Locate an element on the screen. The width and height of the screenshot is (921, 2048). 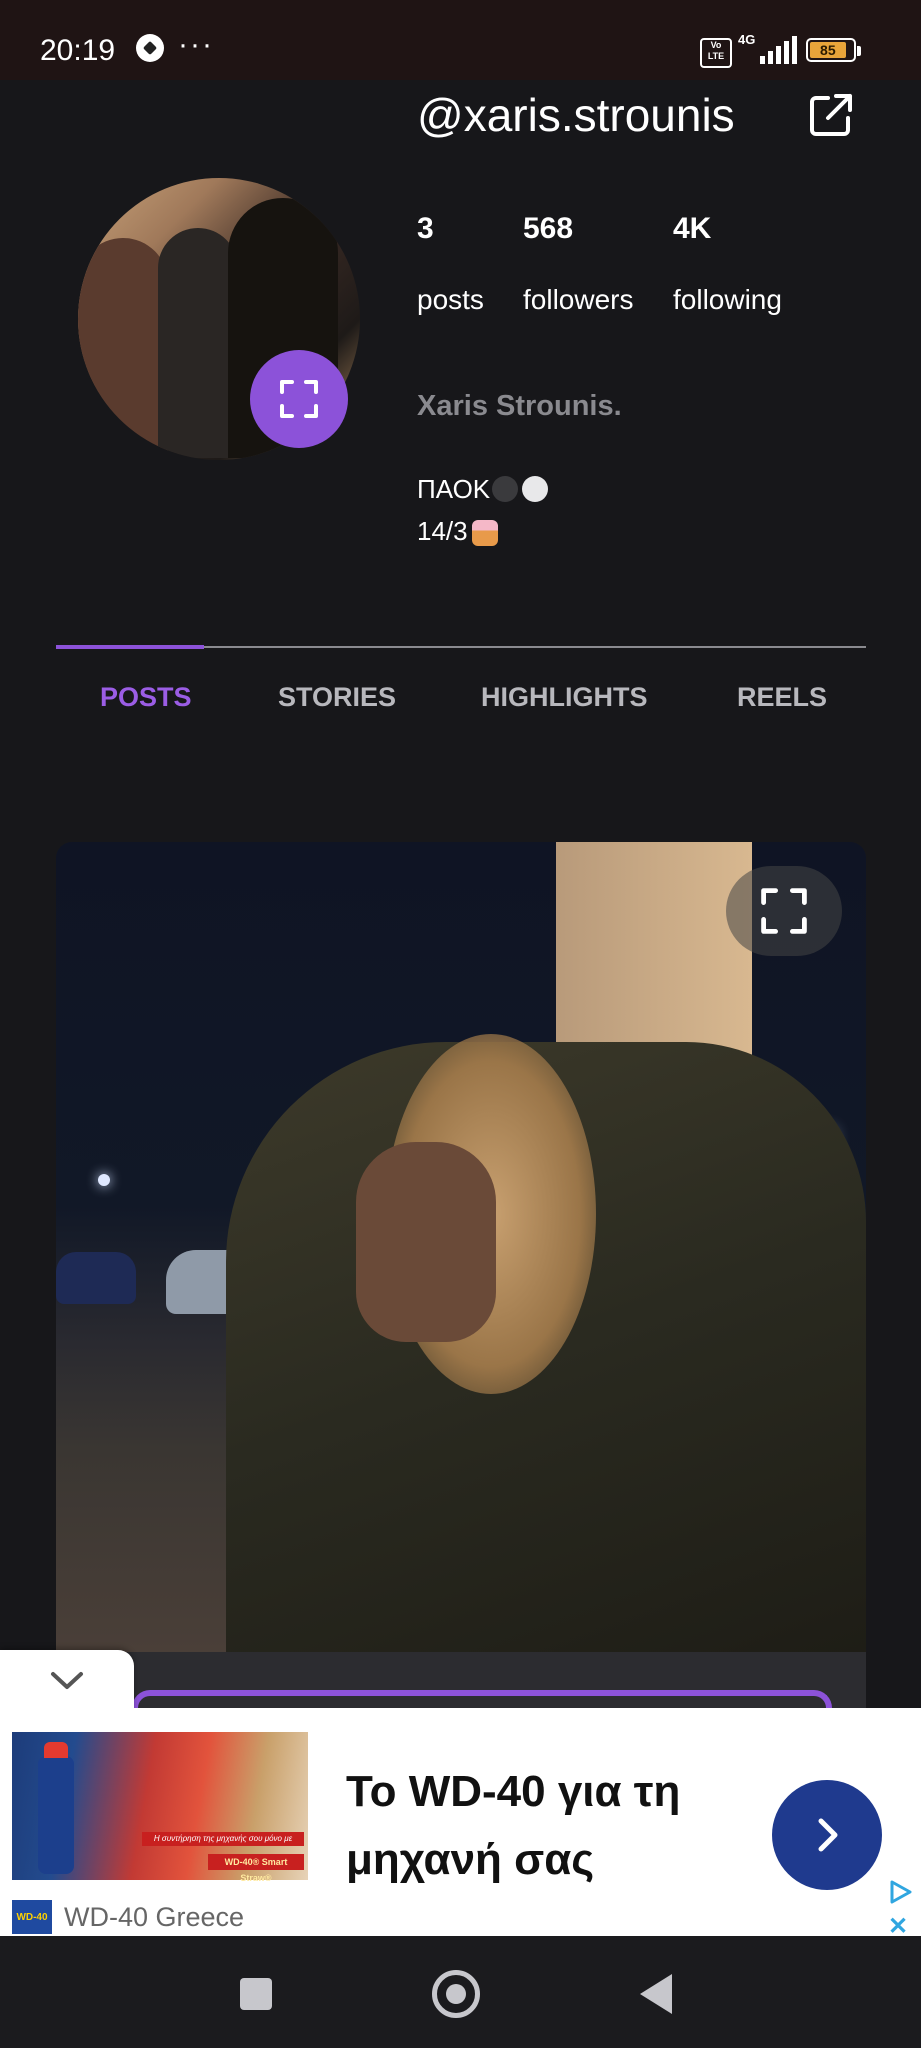
football-icon is located at coordinates (150, 48).